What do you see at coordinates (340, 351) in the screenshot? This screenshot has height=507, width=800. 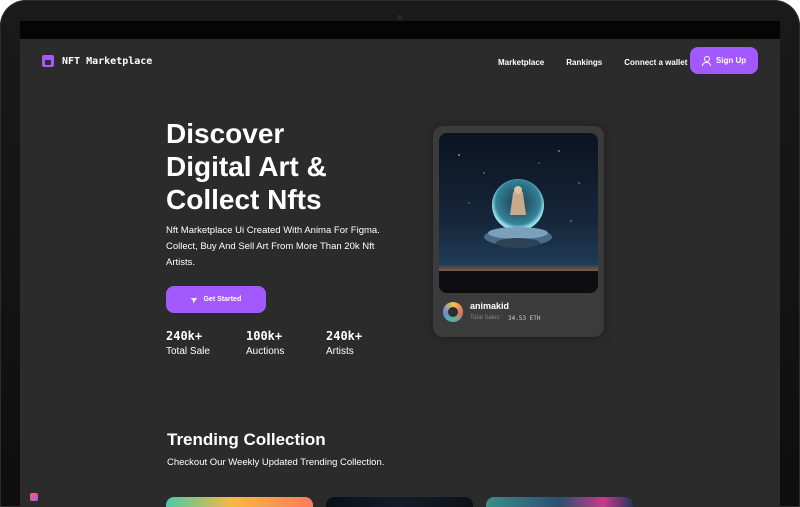 I see `stat-label: Artists` at bounding box center [340, 351].